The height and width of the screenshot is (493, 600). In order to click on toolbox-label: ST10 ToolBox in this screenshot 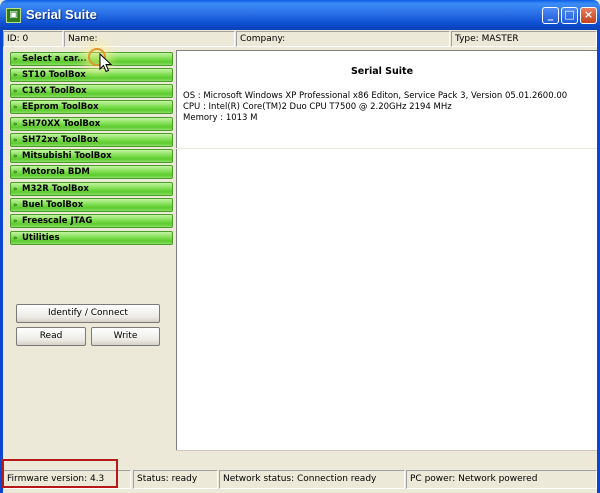, I will do `click(54, 75)`.